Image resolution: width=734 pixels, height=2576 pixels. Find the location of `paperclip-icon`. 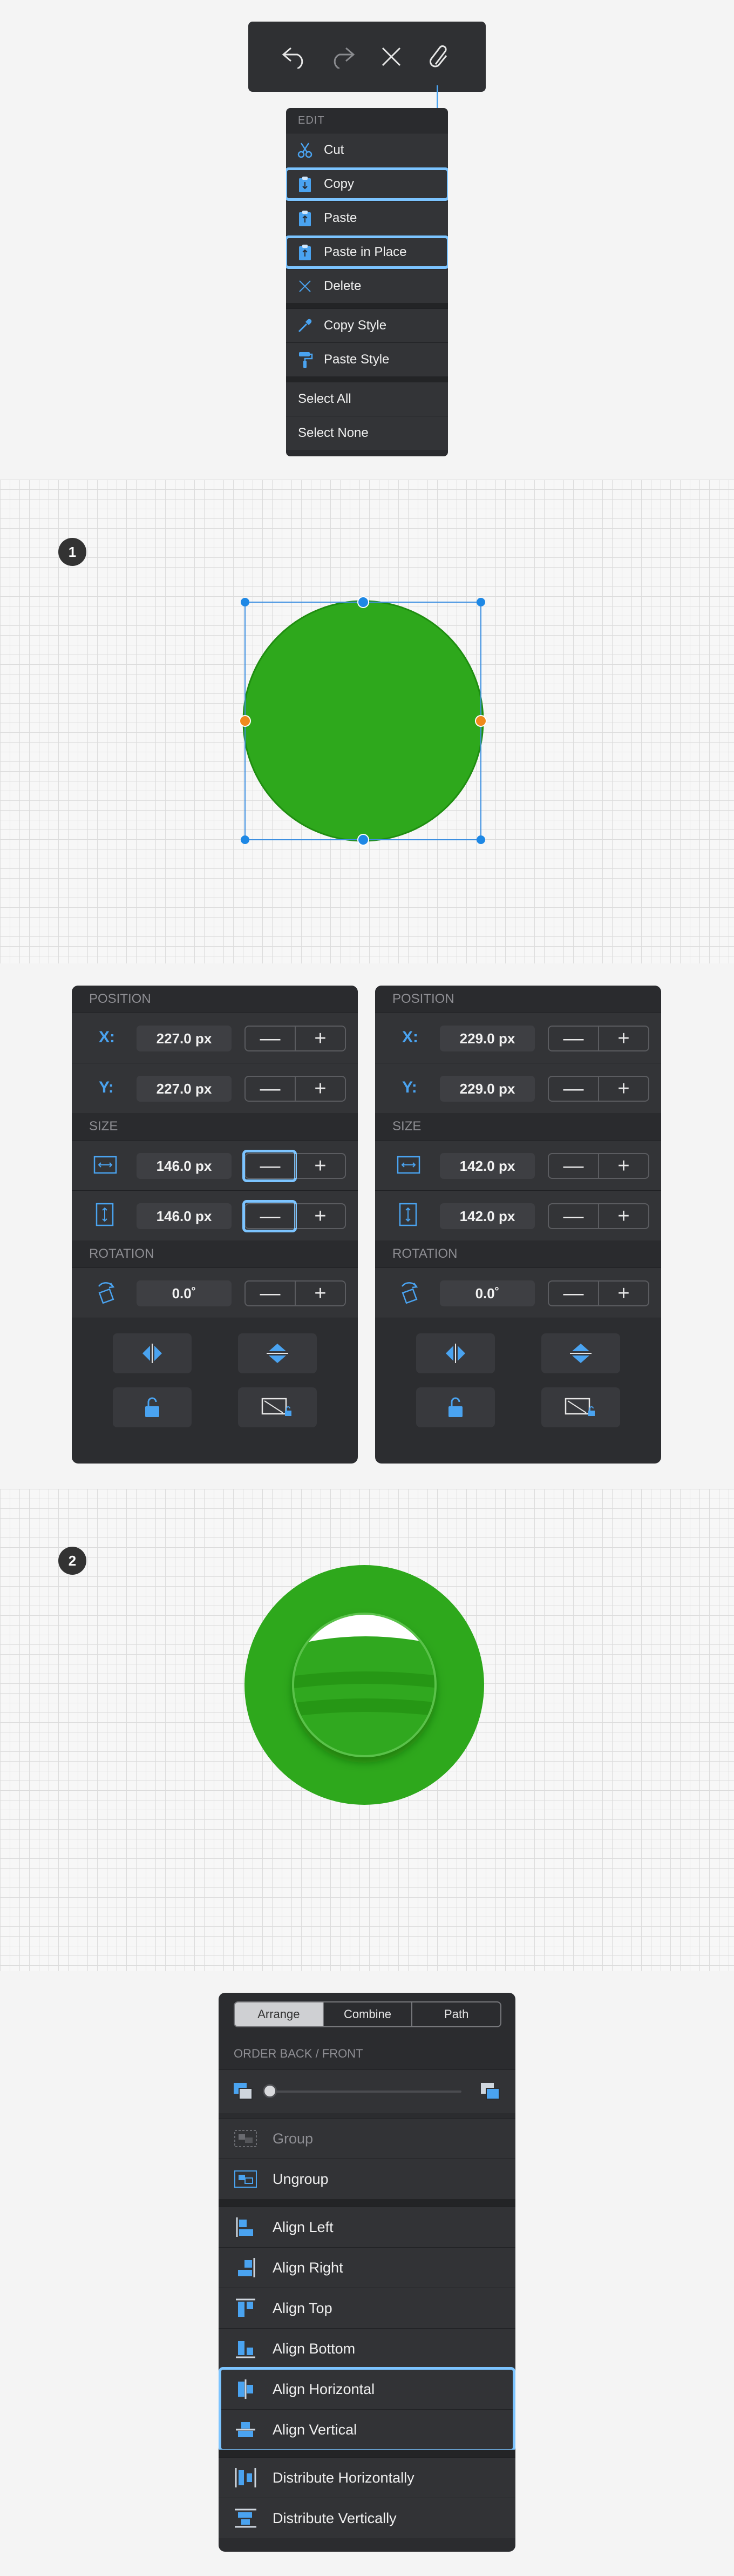

paperclip-icon is located at coordinates (440, 57).